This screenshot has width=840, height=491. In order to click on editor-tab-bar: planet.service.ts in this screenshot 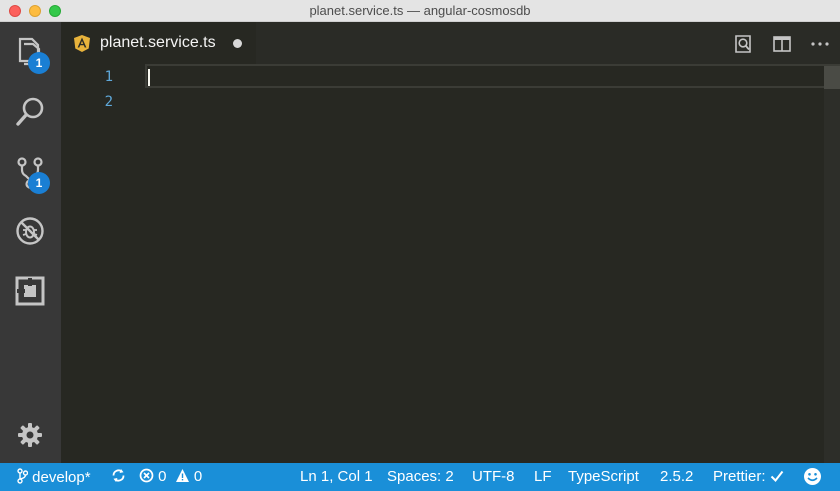, I will do `click(450, 44)`.